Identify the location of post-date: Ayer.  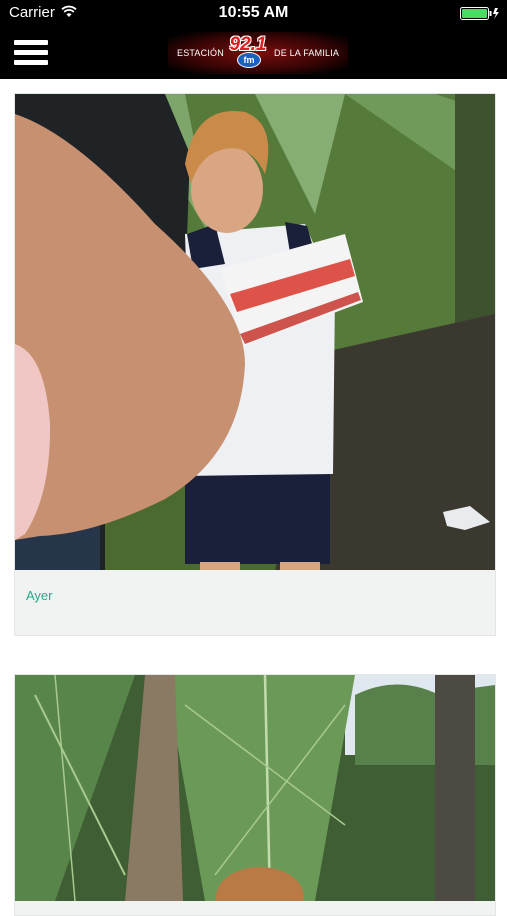
(39, 595).